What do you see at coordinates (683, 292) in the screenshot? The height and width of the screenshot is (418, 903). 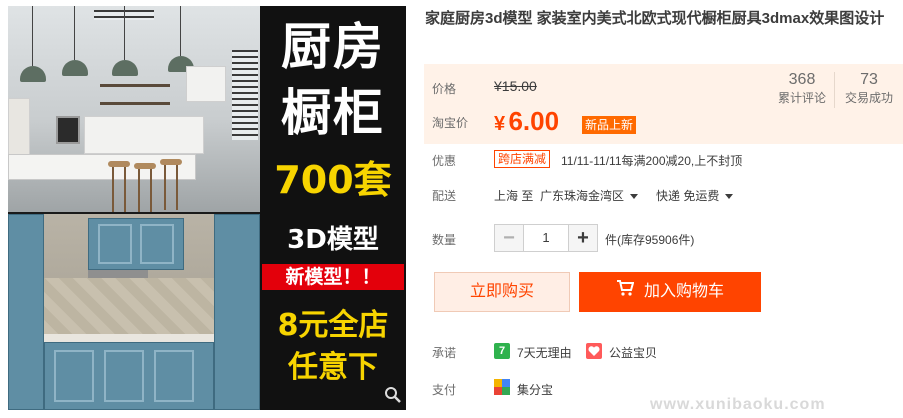 I see `add-to-cart-label: 加入购物车` at bounding box center [683, 292].